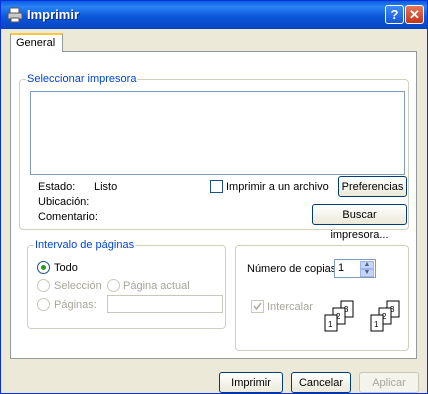  I want to click on page-range-legend: Intervalo de páginas, so click(85, 245).